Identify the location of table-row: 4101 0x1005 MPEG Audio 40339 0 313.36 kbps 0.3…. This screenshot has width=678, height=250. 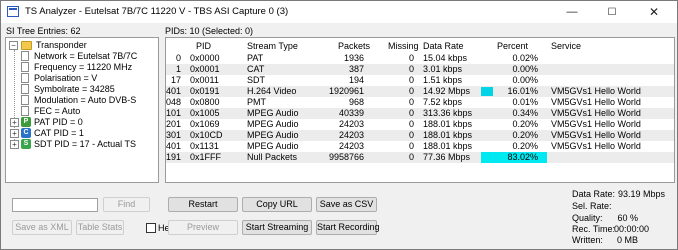
(420, 113).